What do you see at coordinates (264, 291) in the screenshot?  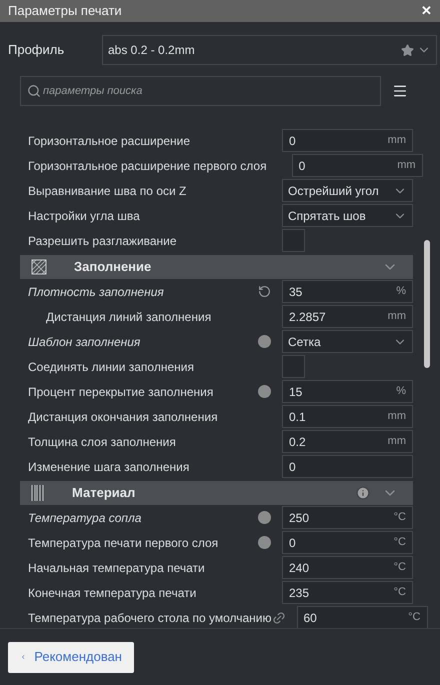 I see `reset-icon` at bounding box center [264, 291].